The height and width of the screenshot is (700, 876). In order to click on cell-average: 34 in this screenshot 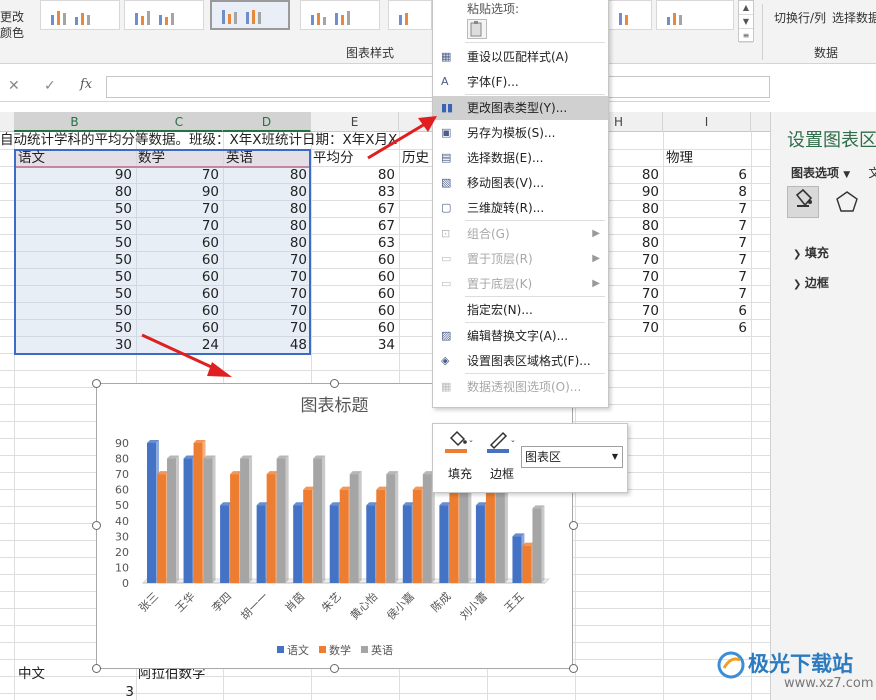, I will do `click(354, 345)`.